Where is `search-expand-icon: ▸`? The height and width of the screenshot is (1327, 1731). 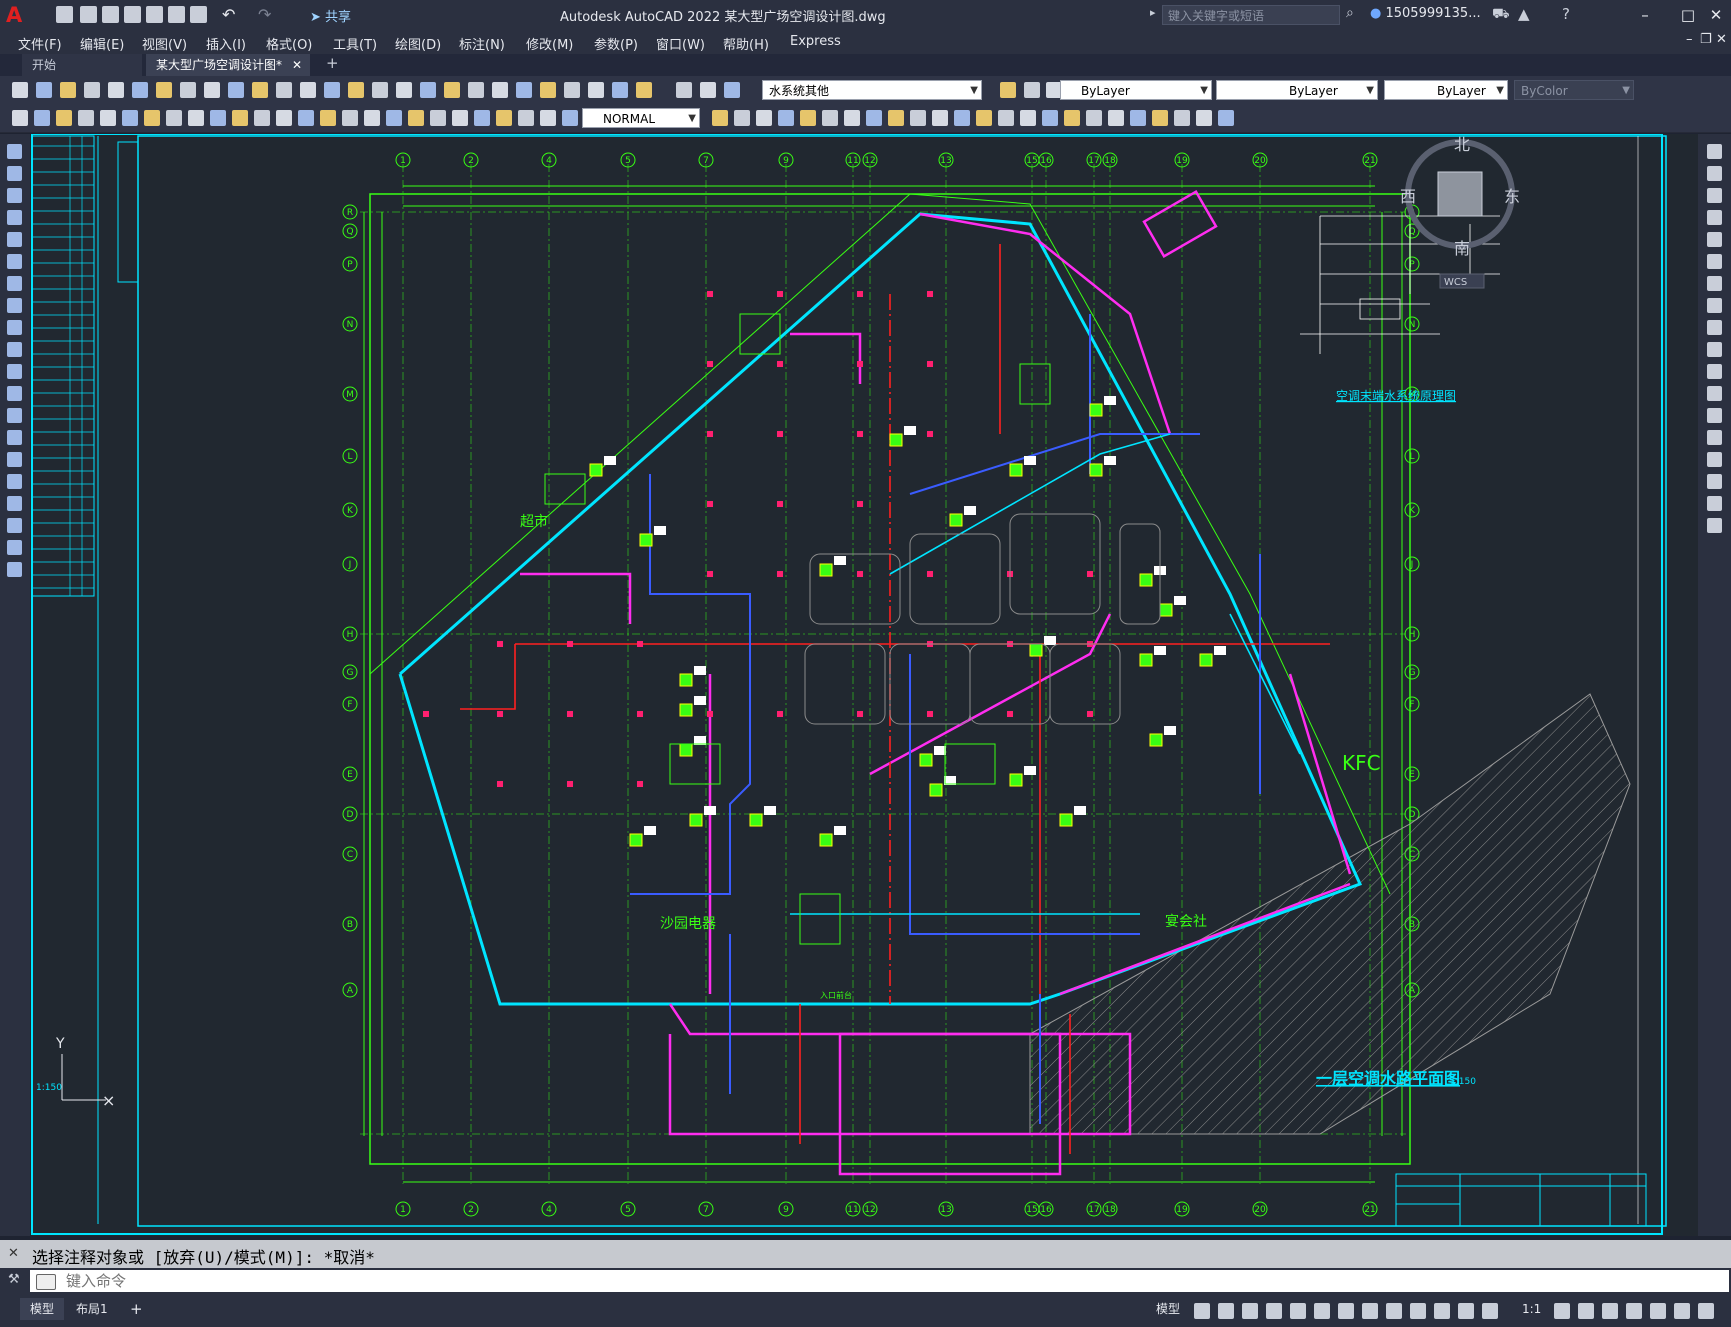 search-expand-icon: ▸ is located at coordinates (1153, 12).